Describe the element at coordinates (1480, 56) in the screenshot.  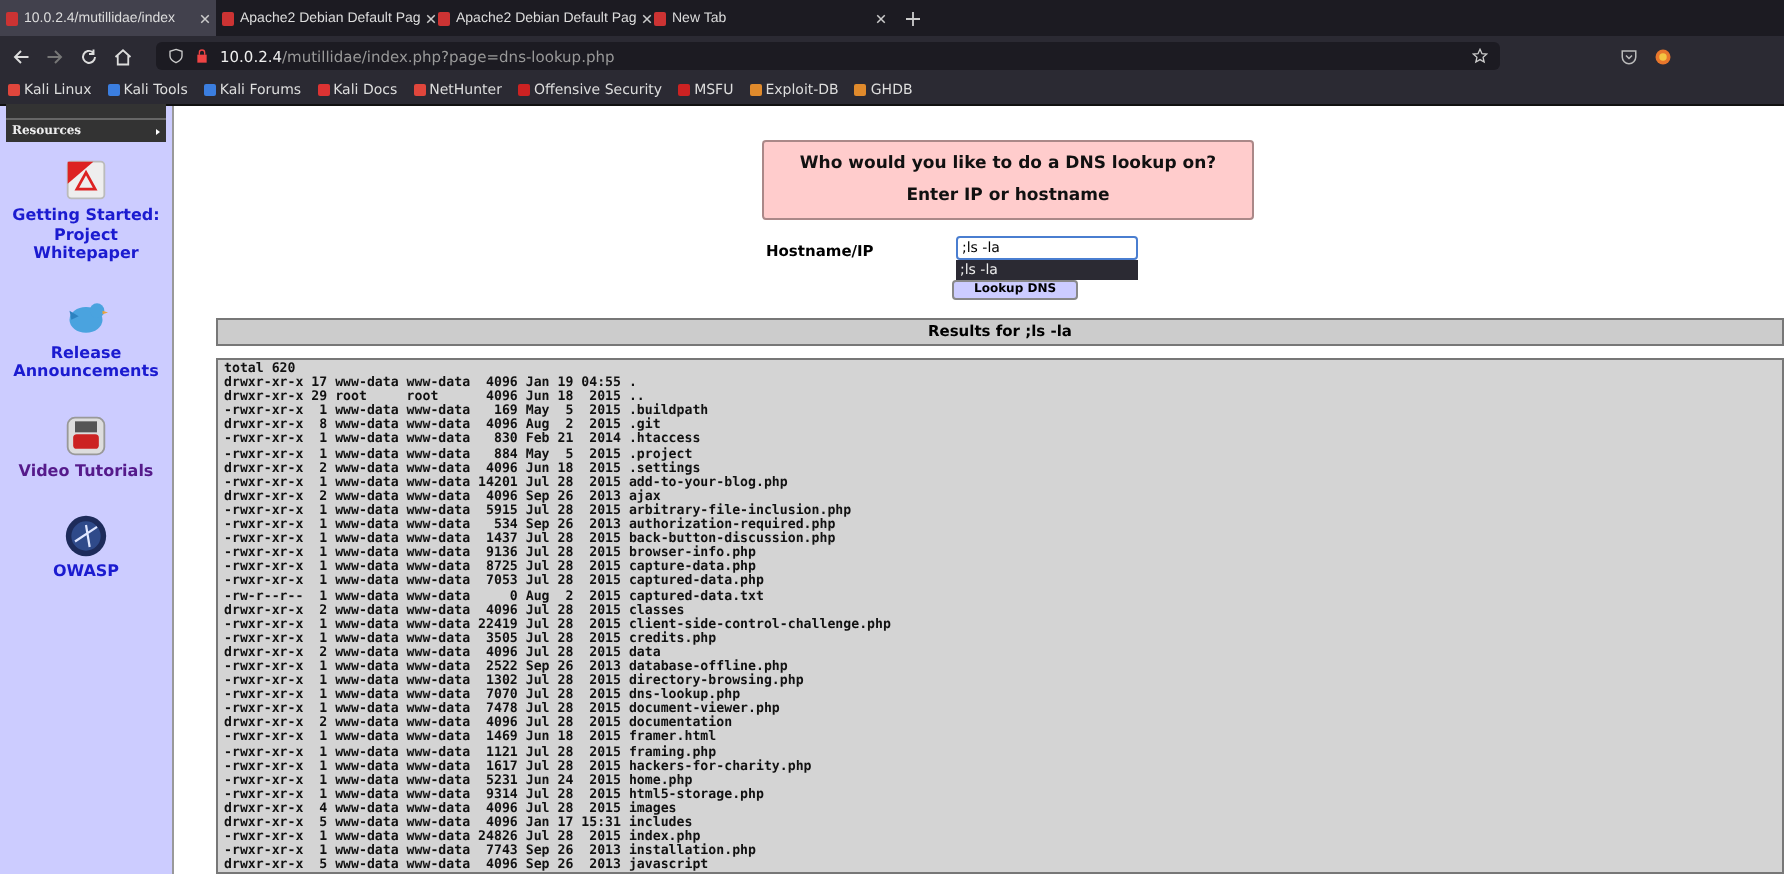
I see `star-icon` at that location.